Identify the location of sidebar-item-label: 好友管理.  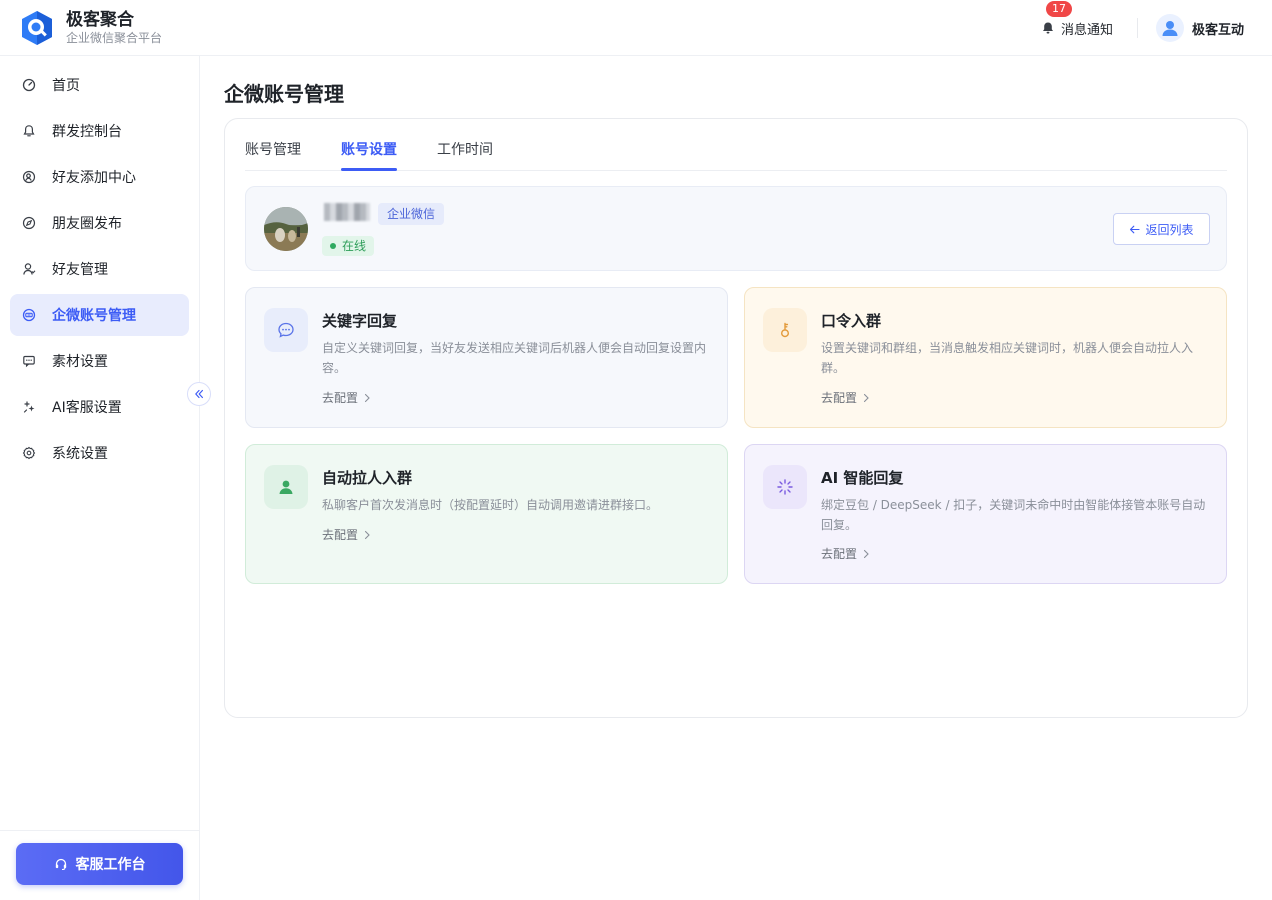
(80, 270).